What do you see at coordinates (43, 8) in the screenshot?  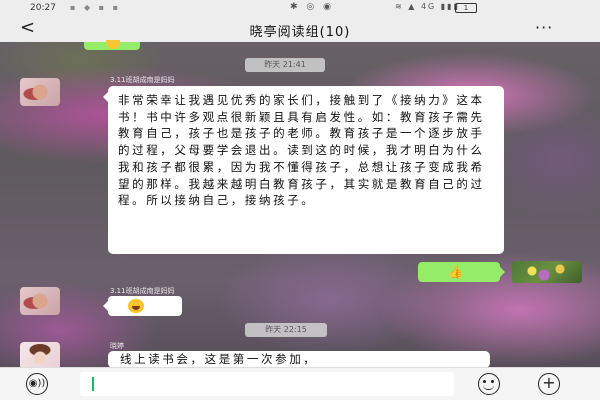 I see `status-time: 20:27` at bounding box center [43, 8].